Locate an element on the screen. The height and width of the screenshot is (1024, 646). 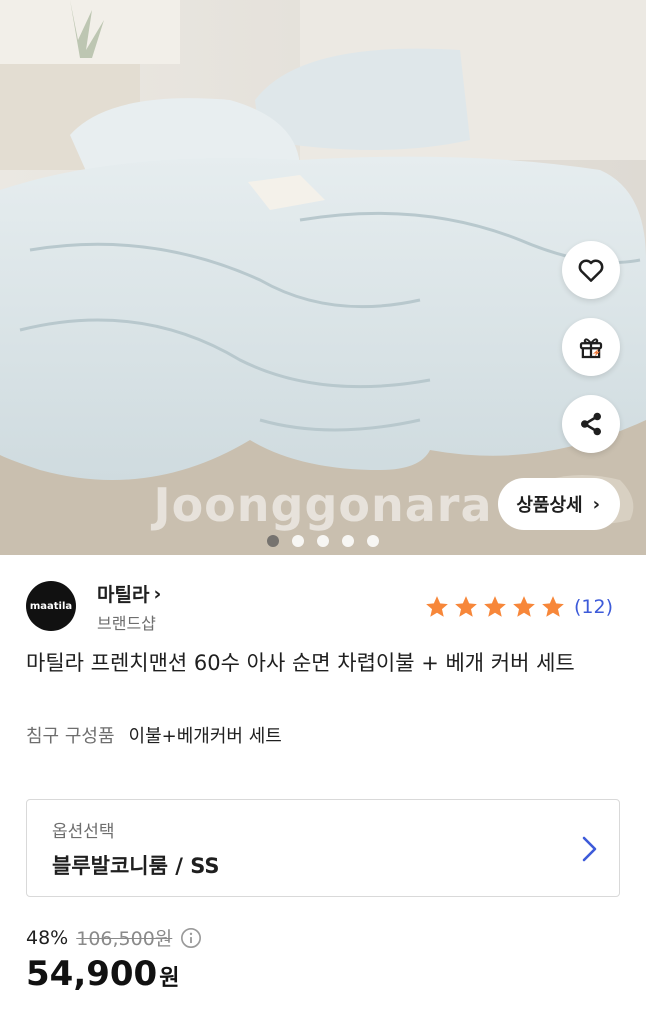
option-select: 옵션선택 블루발코니룸 / SS is located at coordinates (323, 848).